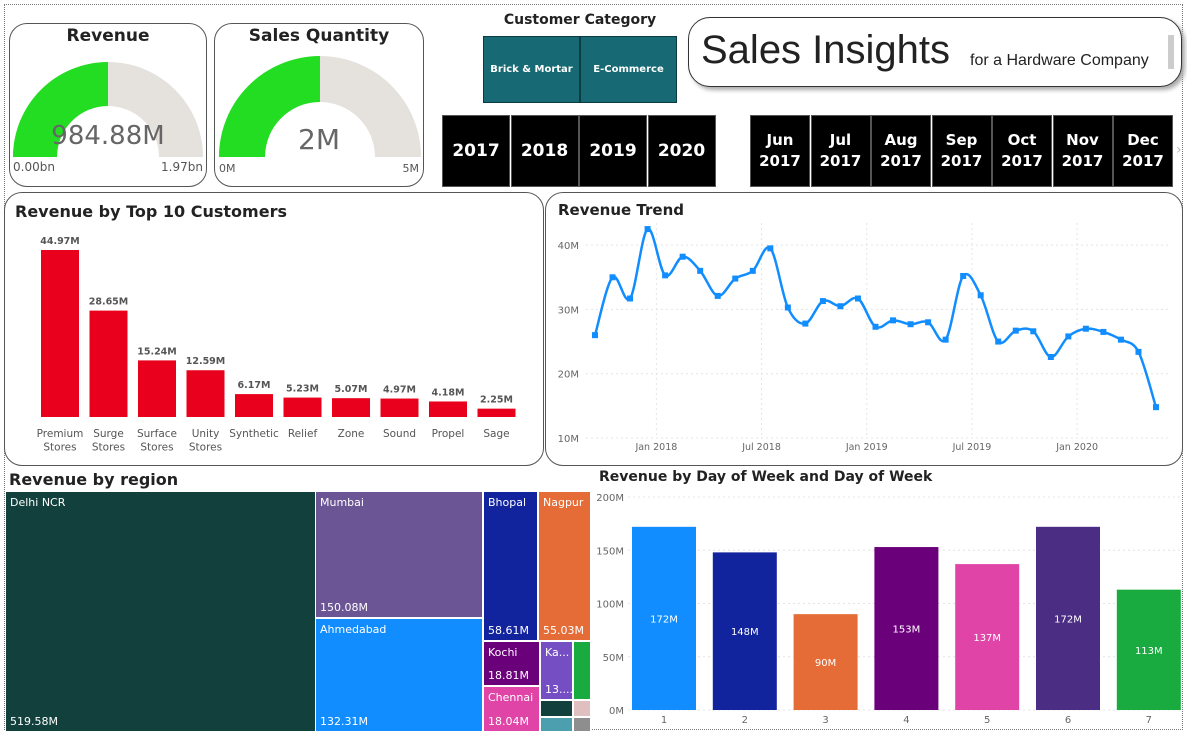  Describe the element at coordinates (351, 434) in the screenshot. I see `customer-category-label: Zone` at that location.